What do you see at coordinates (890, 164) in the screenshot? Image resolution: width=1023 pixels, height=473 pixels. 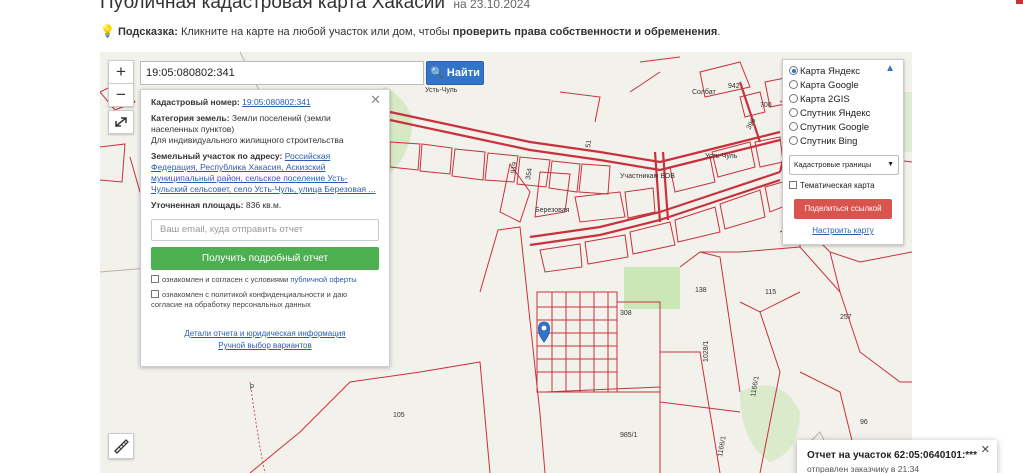 I see `chevron-down-icon: ▼` at bounding box center [890, 164].